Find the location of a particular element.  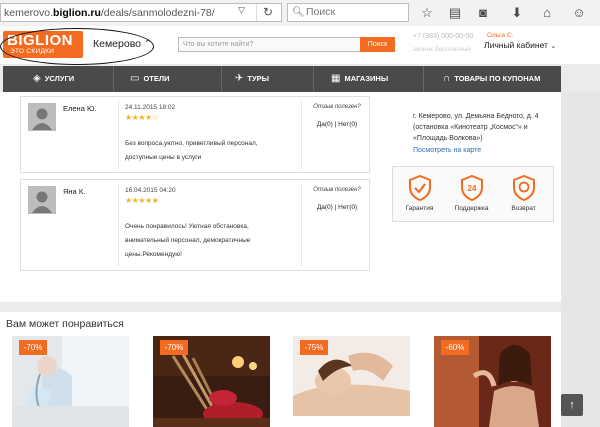

reload-icon: ↻ is located at coordinates (267, 12).